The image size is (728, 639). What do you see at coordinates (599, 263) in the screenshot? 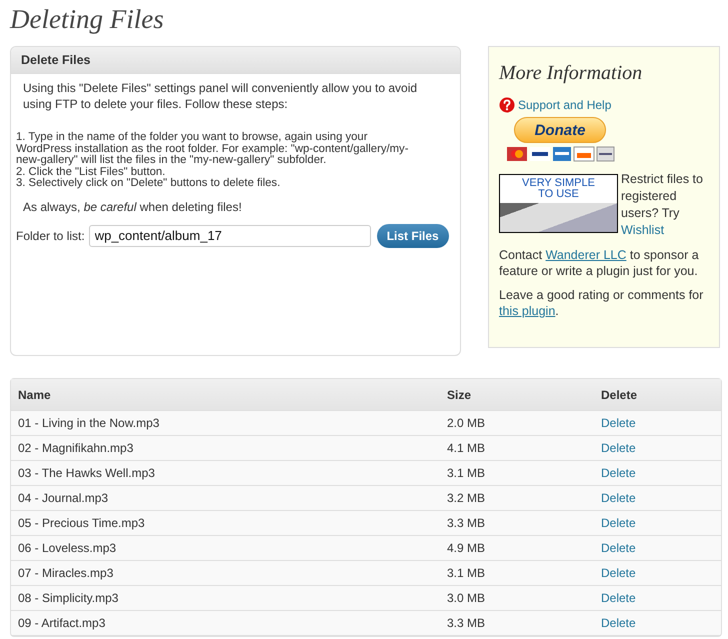
I see `contact-text: Contact Wanderer LLC to sponsor a feature or write a plugin just for you.` at bounding box center [599, 263].